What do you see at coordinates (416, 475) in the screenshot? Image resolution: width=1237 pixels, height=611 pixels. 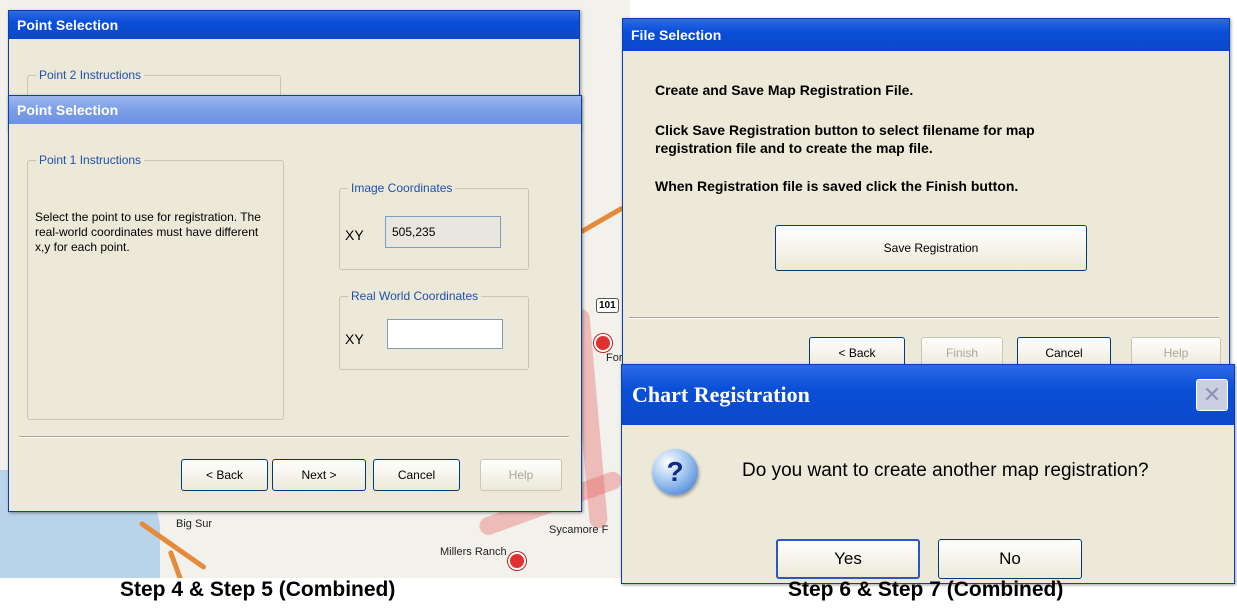 I see `cancel-button: Cancel` at bounding box center [416, 475].